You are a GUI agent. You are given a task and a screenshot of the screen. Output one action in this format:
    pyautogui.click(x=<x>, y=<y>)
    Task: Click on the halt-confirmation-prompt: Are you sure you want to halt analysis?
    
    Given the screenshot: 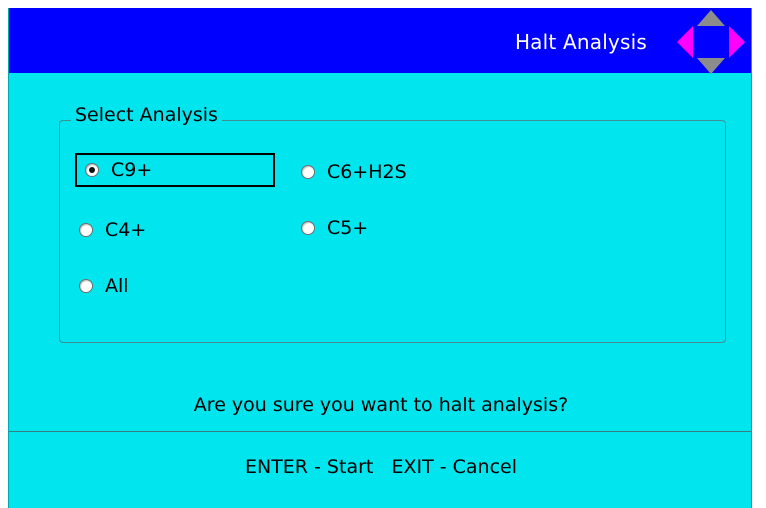 What is the action you would take?
    pyautogui.click(x=381, y=405)
    